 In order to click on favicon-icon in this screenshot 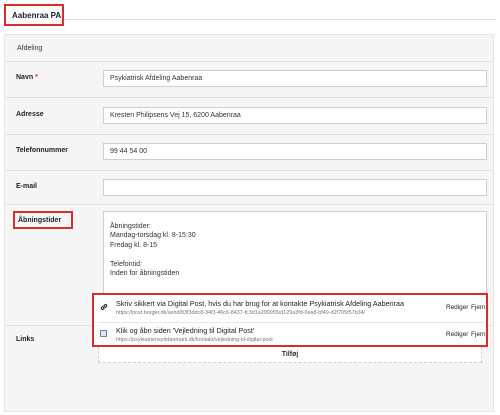, I will do `click(104, 334)`.